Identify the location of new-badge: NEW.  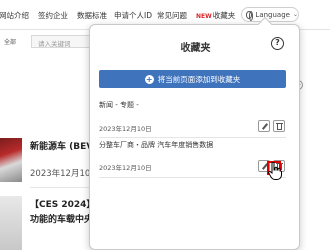
(204, 16).